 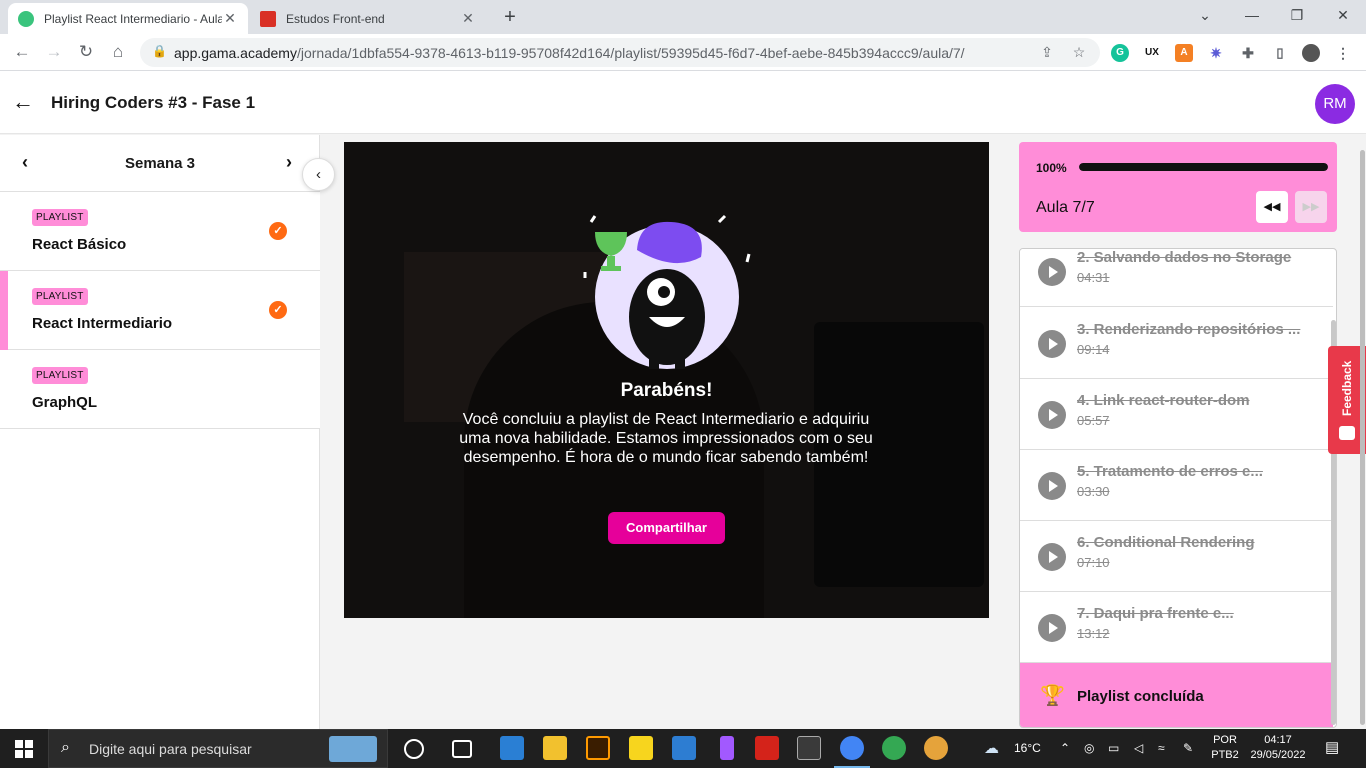 What do you see at coordinates (1152, 53) in the screenshot?
I see `ux-extension-icon: UX` at bounding box center [1152, 53].